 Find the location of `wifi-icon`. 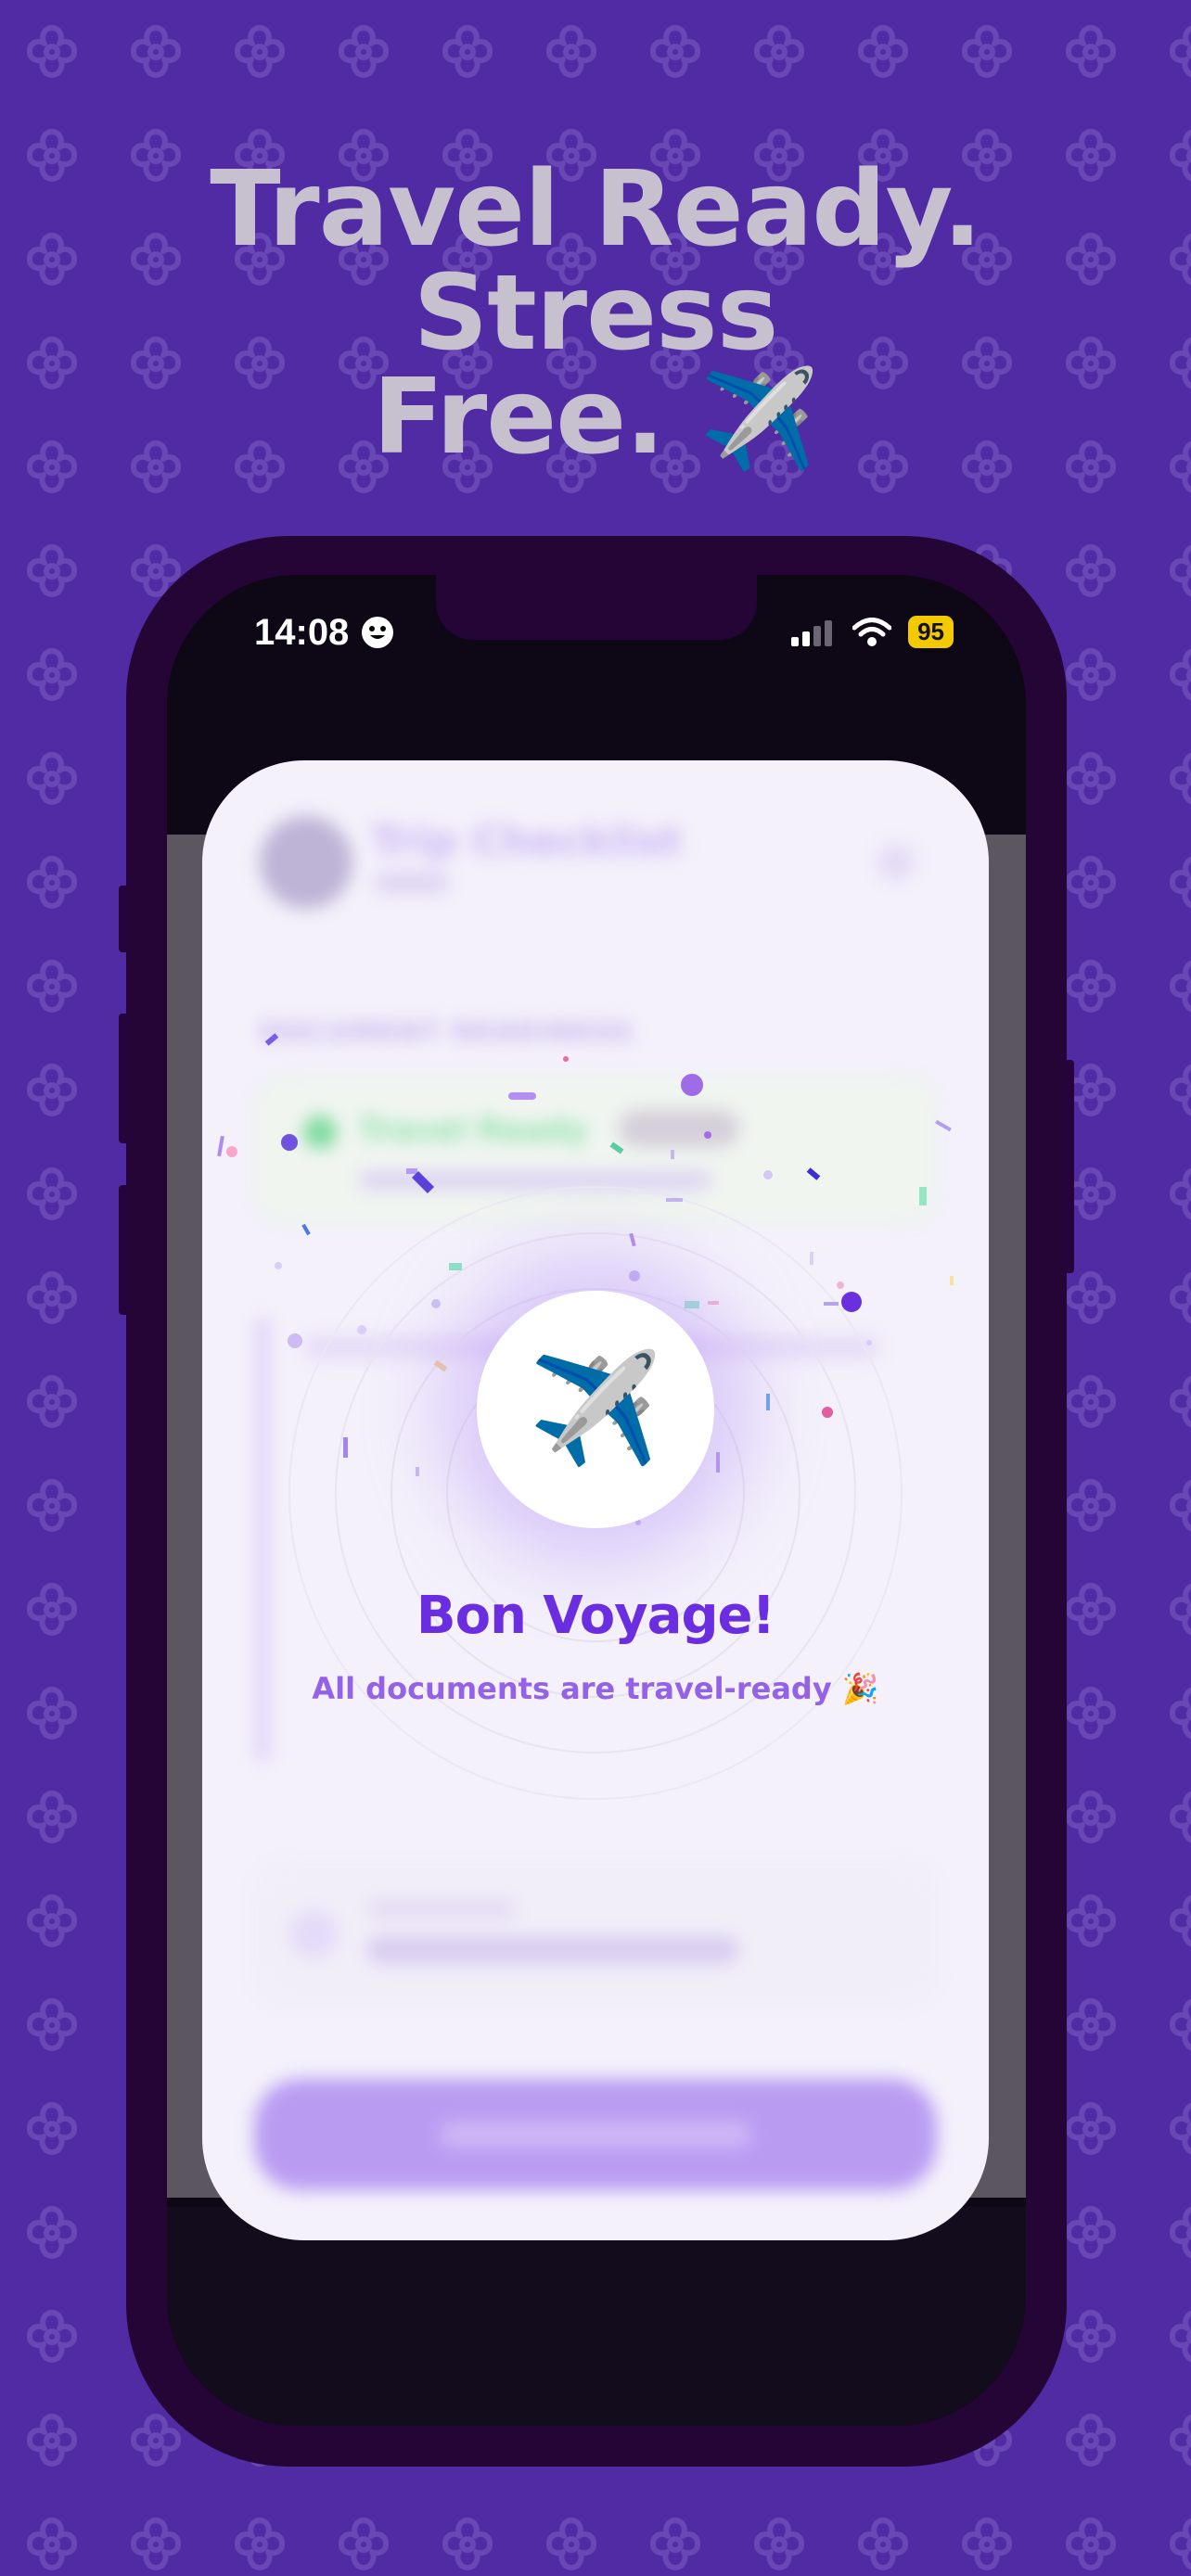

wifi-icon is located at coordinates (872, 632).